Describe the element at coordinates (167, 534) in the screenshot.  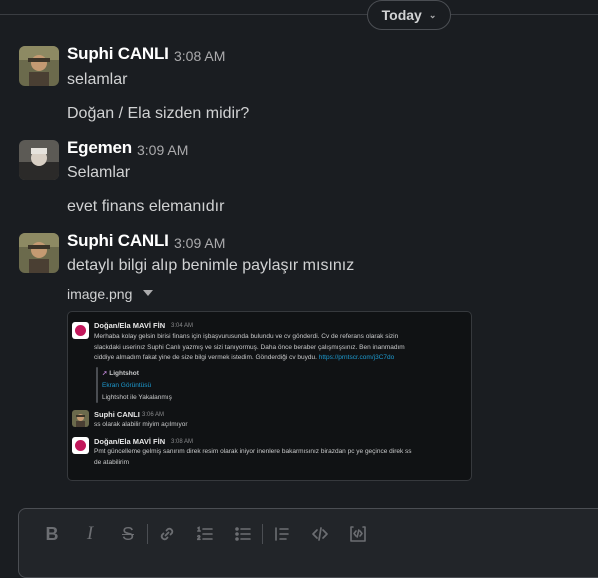
I see `link-icon` at that location.